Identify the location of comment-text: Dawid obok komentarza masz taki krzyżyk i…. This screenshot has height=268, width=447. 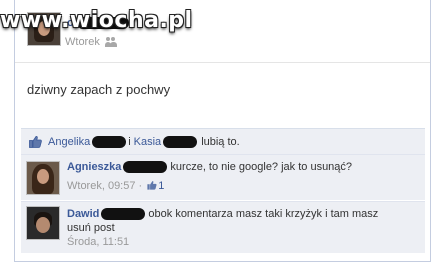
(227, 221).